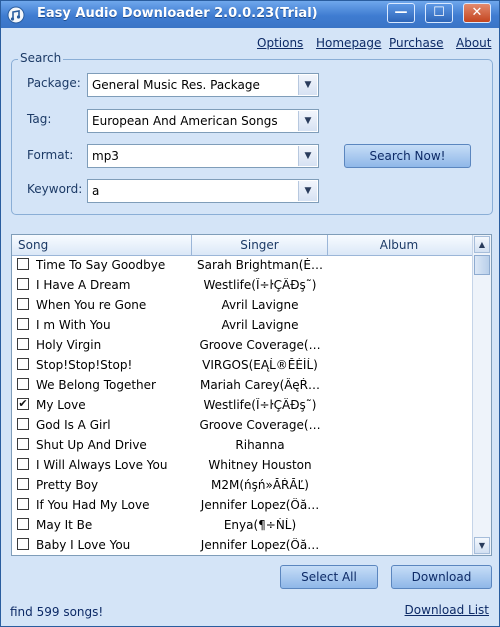 Image resolution: width=500 pixels, height=627 pixels. I want to click on song-title: We Belong Together, so click(96, 385).